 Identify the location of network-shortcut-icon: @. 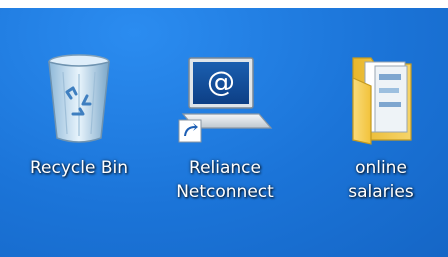
(225, 100).